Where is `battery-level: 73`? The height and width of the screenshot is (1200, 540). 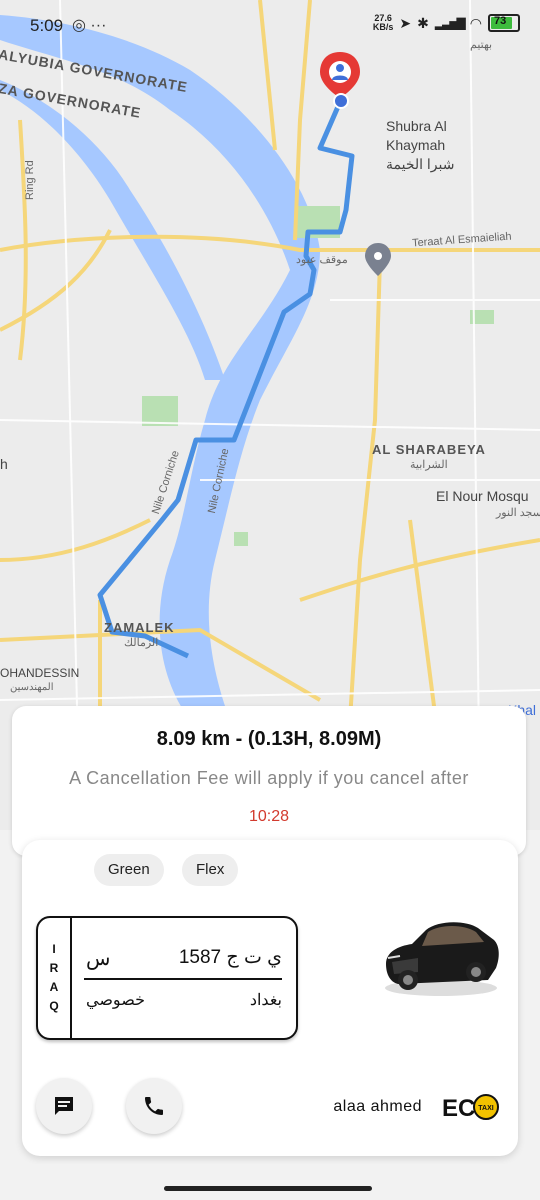 battery-level: 73 is located at coordinates (500, 21).